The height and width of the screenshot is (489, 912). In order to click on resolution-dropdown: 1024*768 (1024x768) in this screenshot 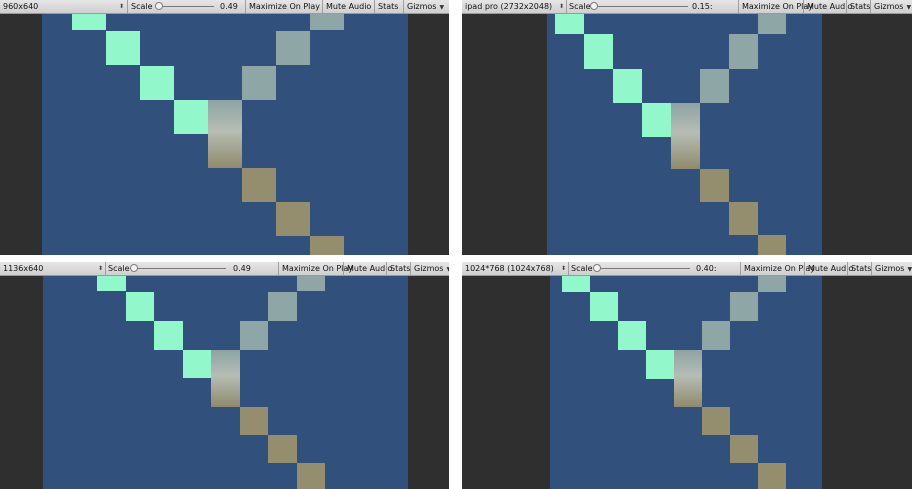, I will do `click(509, 268)`.